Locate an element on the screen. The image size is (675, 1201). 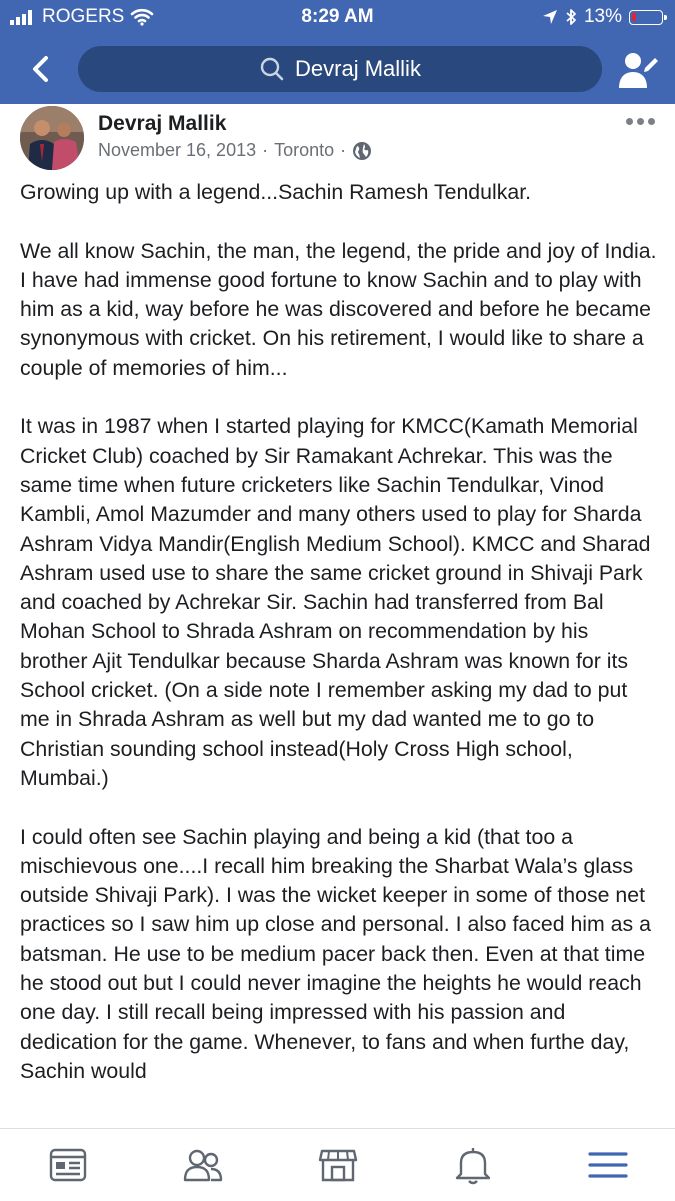
location-arrow-icon is located at coordinates (549, 17).